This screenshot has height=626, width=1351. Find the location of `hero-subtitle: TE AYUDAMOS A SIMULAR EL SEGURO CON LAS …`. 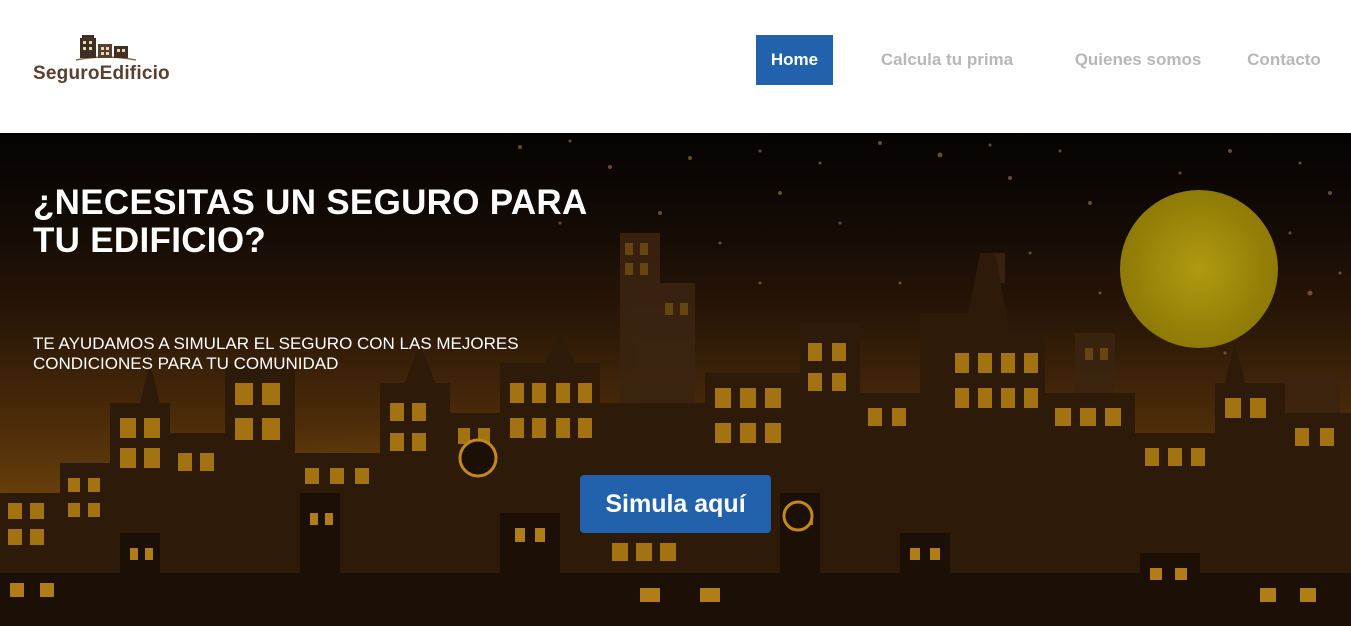

hero-subtitle: TE AYUDAMOS A SIMULAR EL SEGURO CON LAS … is located at coordinates (276, 353).